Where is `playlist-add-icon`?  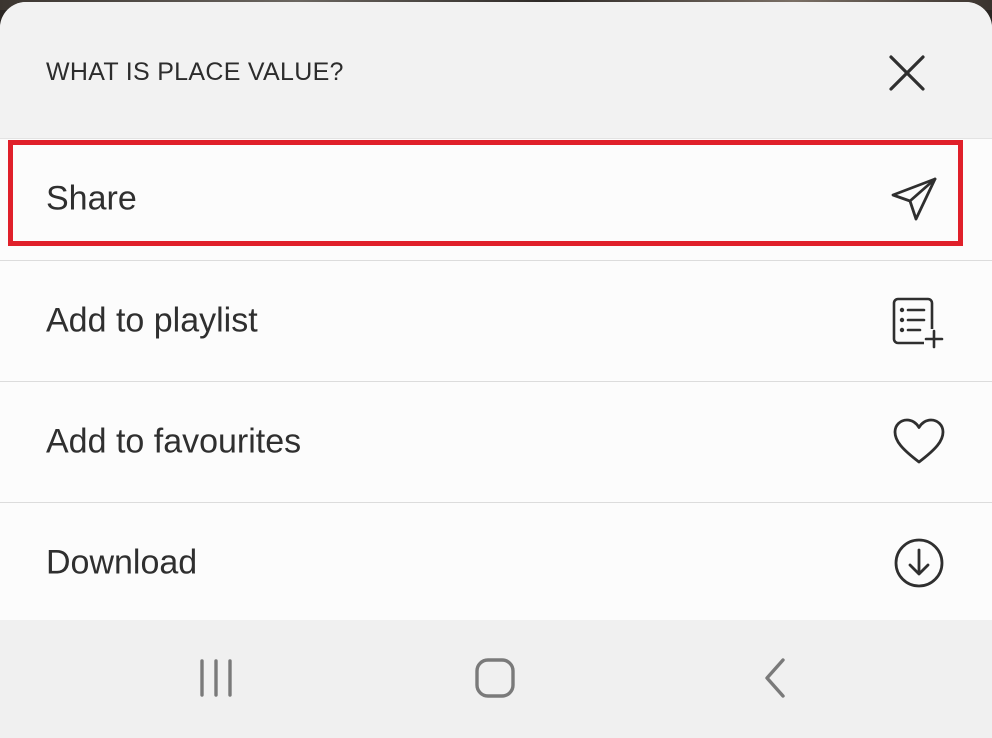
playlist-add-icon is located at coordinates (916, 321).